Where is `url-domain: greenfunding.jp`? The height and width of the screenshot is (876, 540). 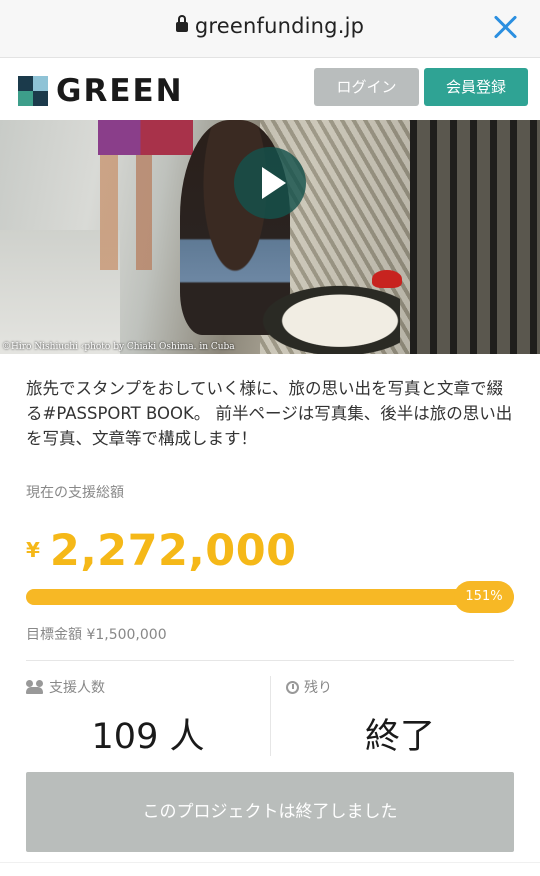 url-domain: greenfunding.jp is located at coordinates (270, 26).